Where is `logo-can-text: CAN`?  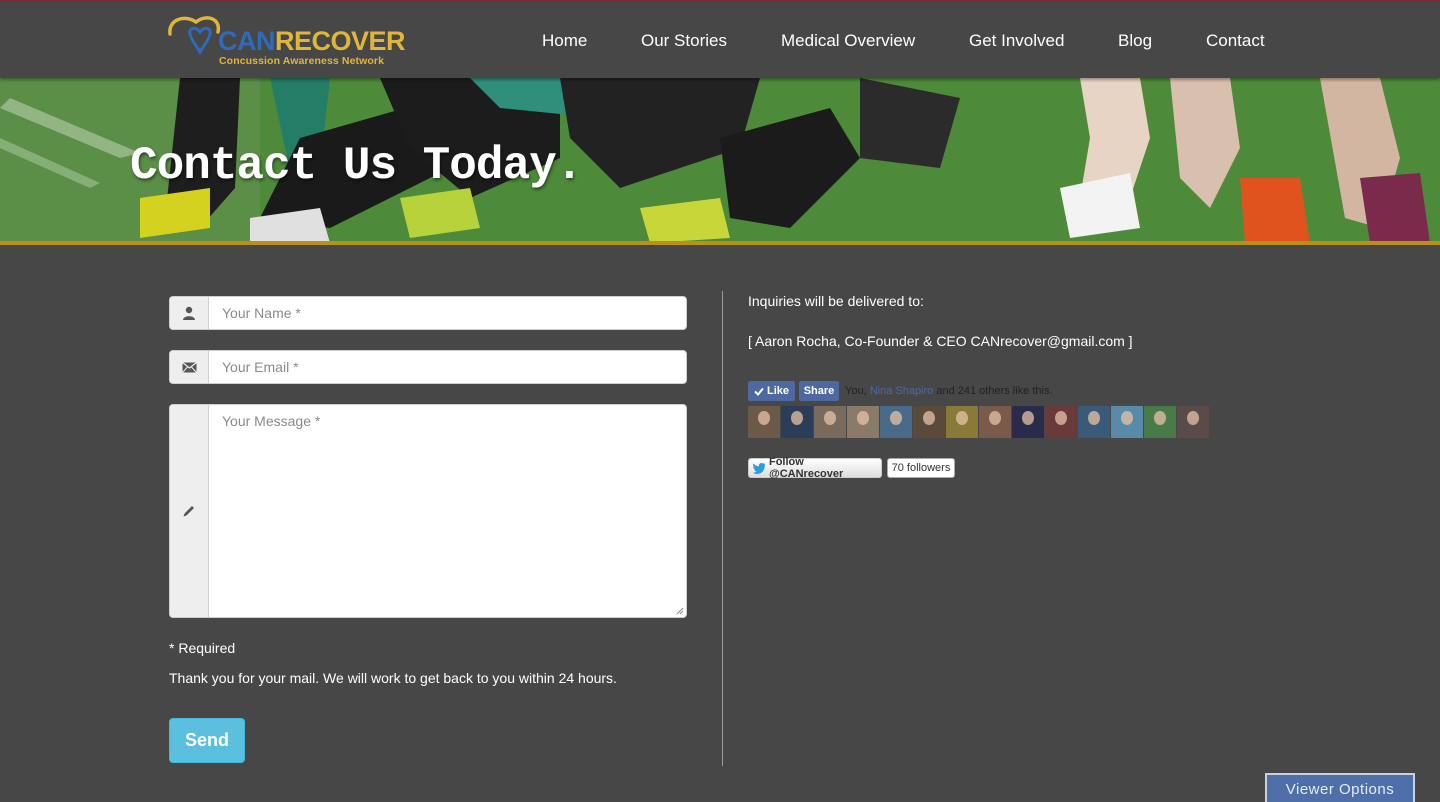
logo-can-text: CAN is located at coordinates (247, 41).